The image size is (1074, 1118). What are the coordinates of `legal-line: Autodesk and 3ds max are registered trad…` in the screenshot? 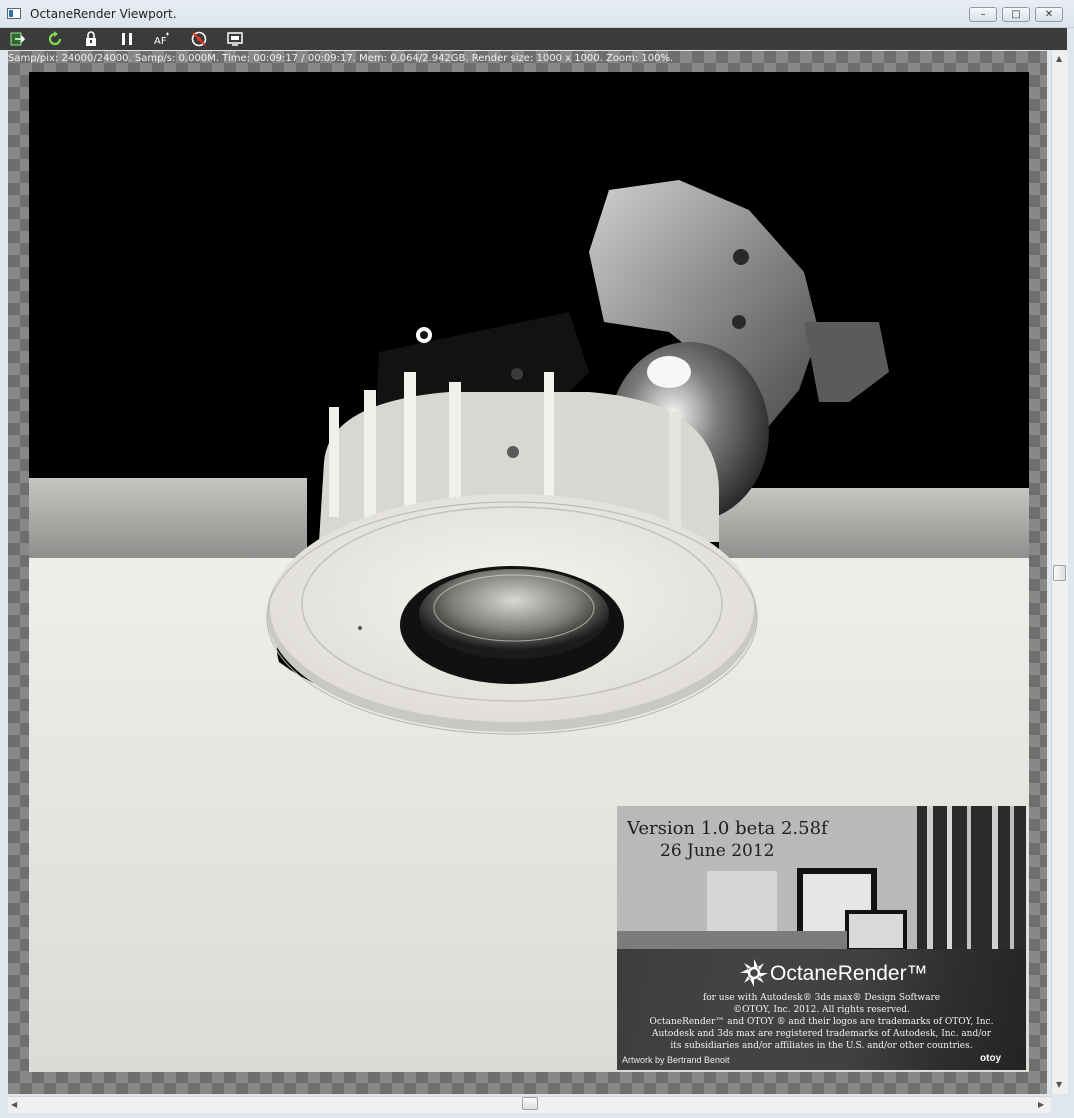 It's located at (821, 1034).